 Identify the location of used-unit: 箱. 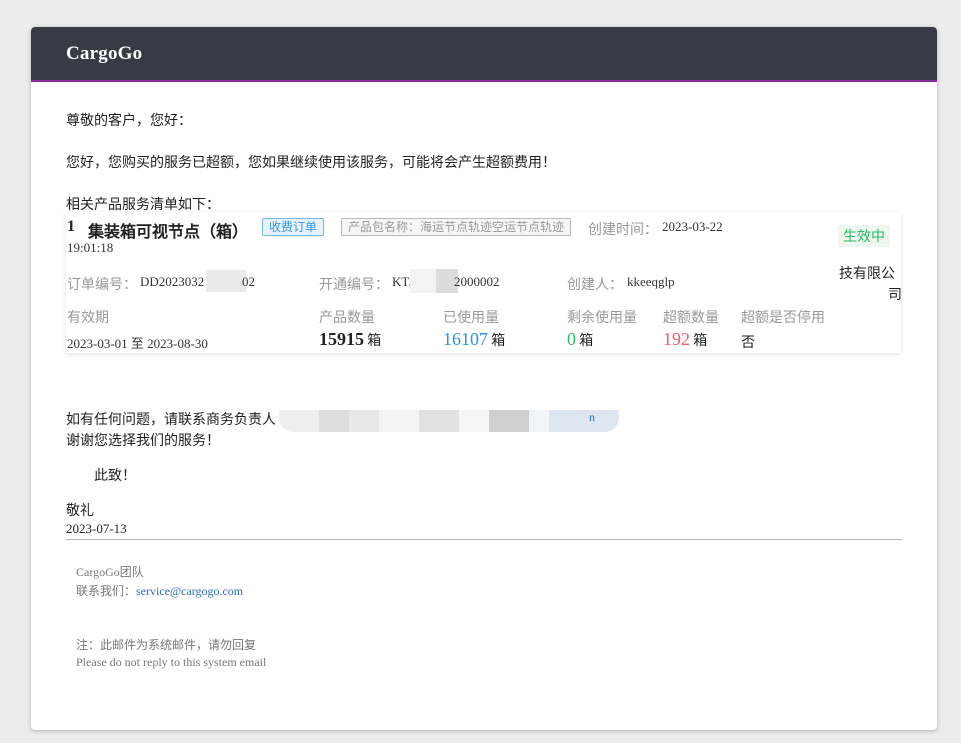
(498, 341).